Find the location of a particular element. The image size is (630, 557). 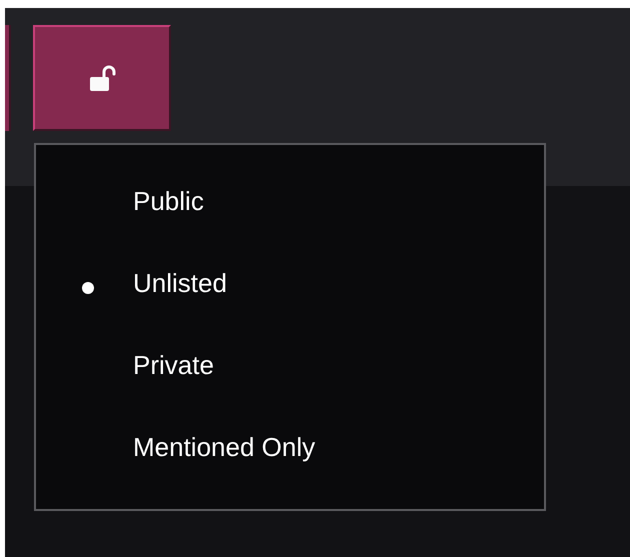

visibility-button is located at coordinates (102, 78).